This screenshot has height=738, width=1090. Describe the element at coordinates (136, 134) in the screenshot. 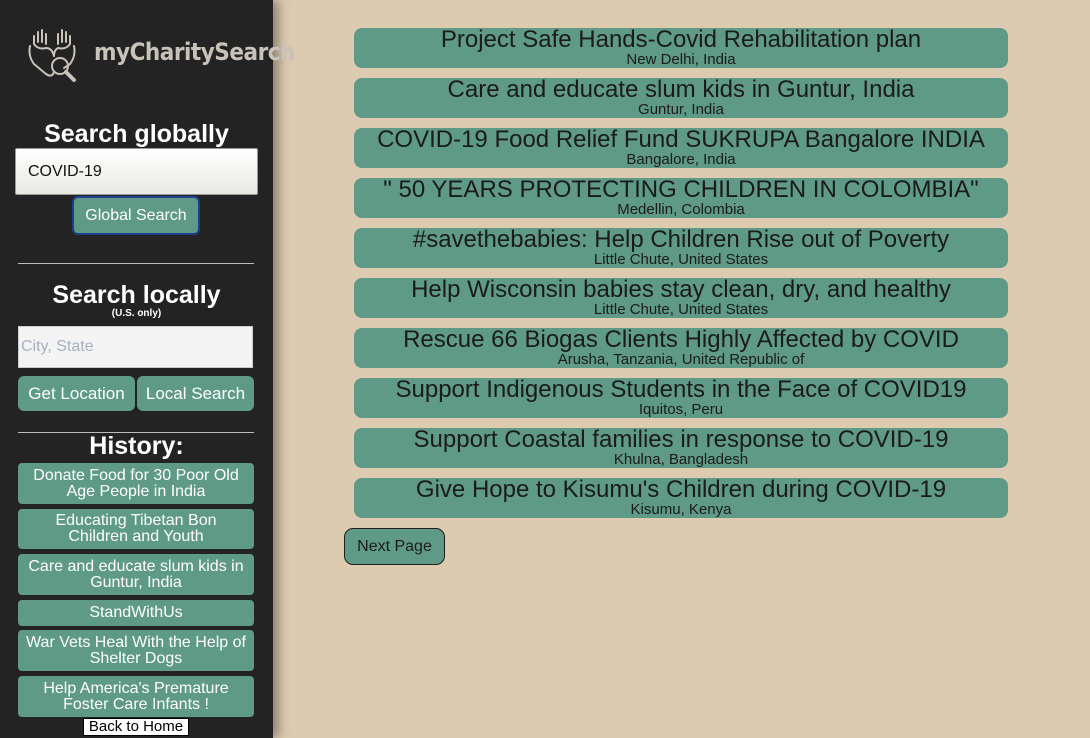

I see `search-globally-heading: Search globally` at that location.